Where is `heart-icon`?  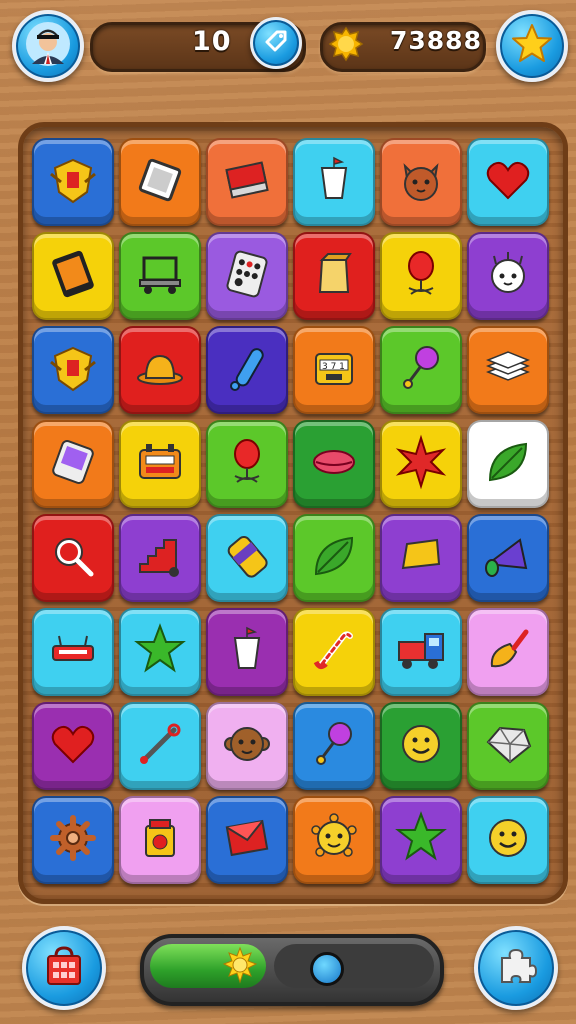 heart-icon is located at coordinates (508, 182).